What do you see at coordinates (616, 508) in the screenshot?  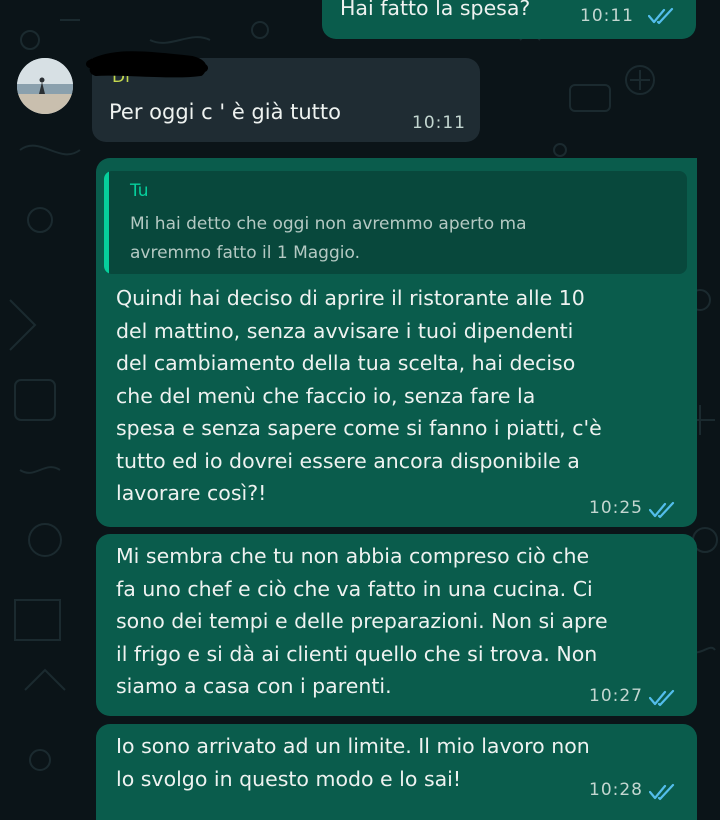 I see `message-time: 10:25` at bounding box center [616, 508].